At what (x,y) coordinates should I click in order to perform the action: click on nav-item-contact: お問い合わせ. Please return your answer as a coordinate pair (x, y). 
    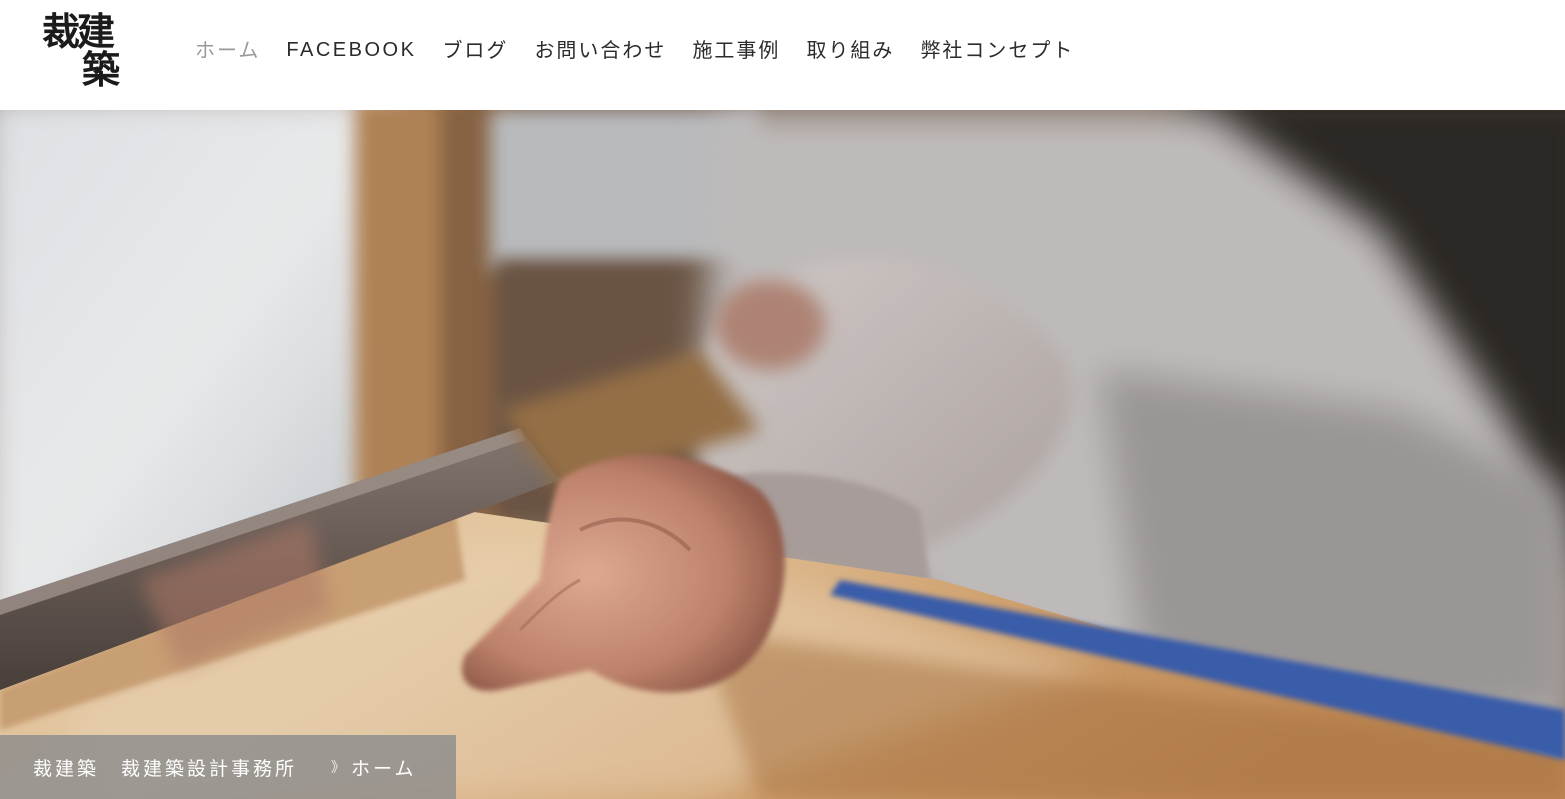
    Looking at the image, I should click on (600, 50).